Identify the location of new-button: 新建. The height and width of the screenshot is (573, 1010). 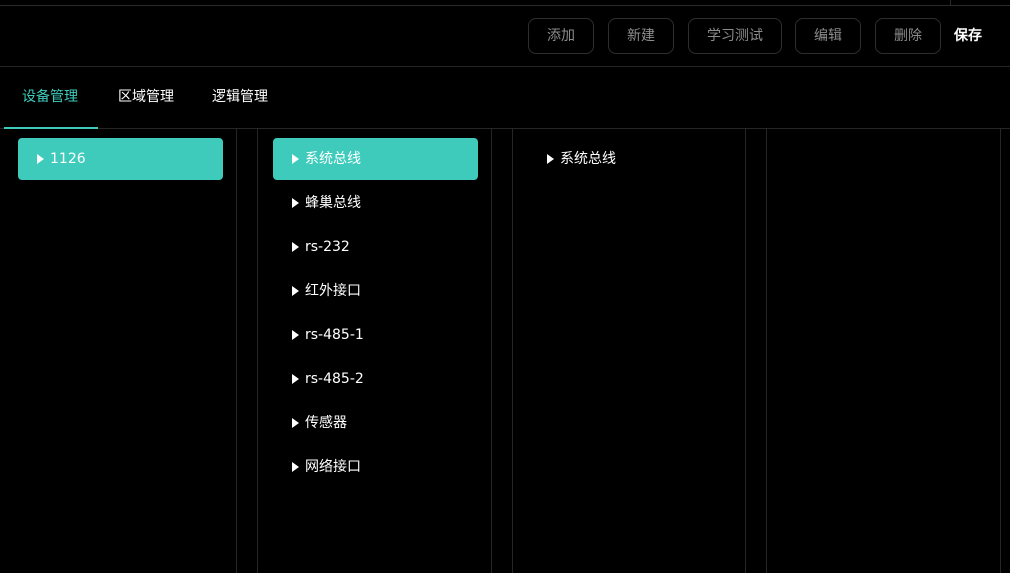
(641, 36).